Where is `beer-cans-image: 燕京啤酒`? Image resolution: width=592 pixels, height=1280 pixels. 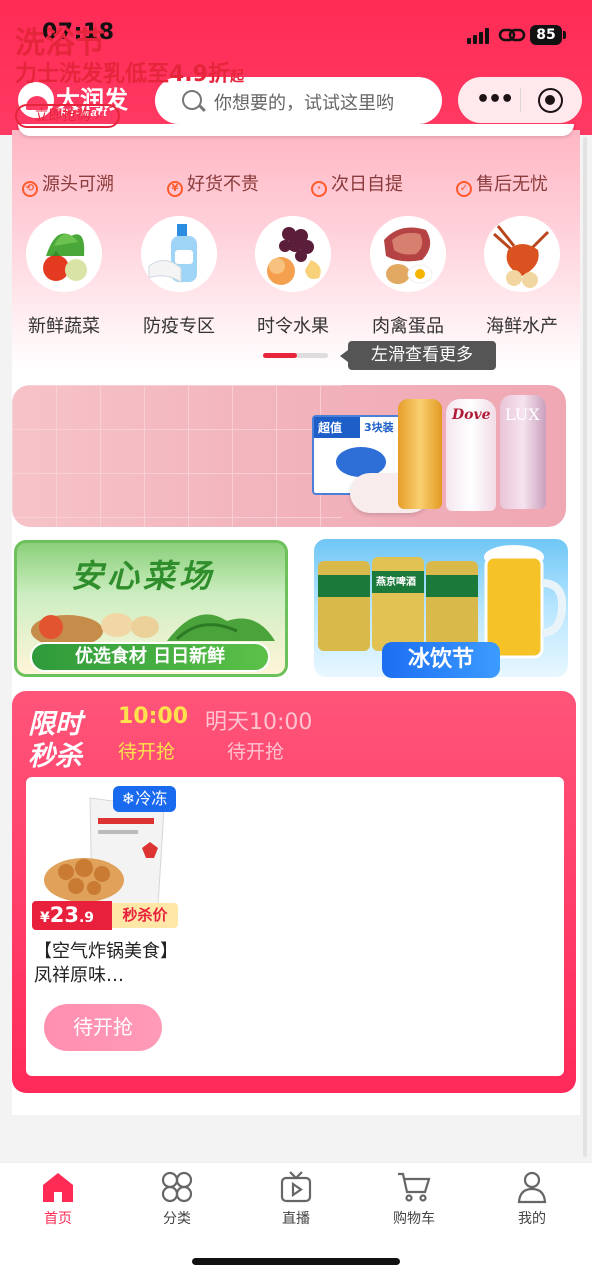 beer-cans-image: 燕京啤酒 is located at coordinates (398, 603).